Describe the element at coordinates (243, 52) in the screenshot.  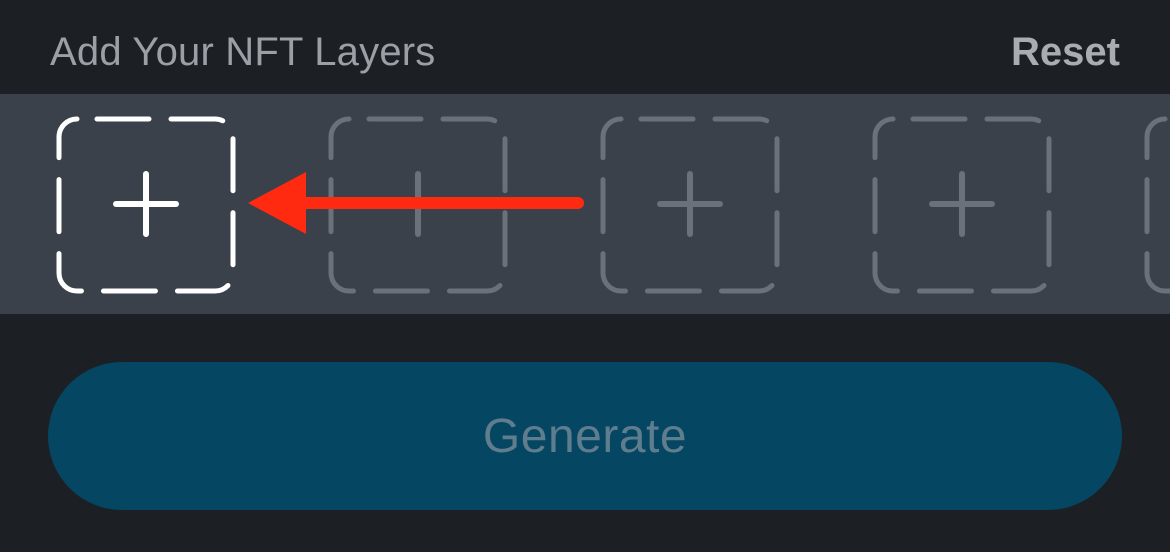
I see `page-title: Add Your NFT Layers` at that location.